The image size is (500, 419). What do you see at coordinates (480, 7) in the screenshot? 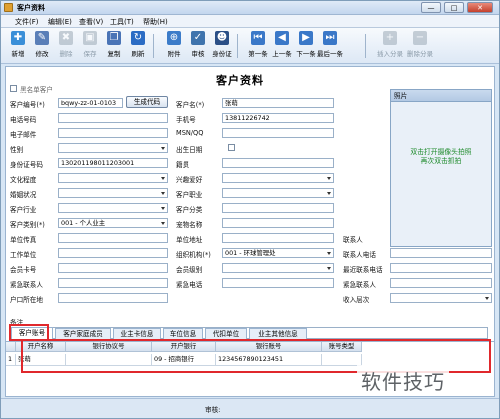
I see `close-button: ✕` at bounding box center [480, 7].